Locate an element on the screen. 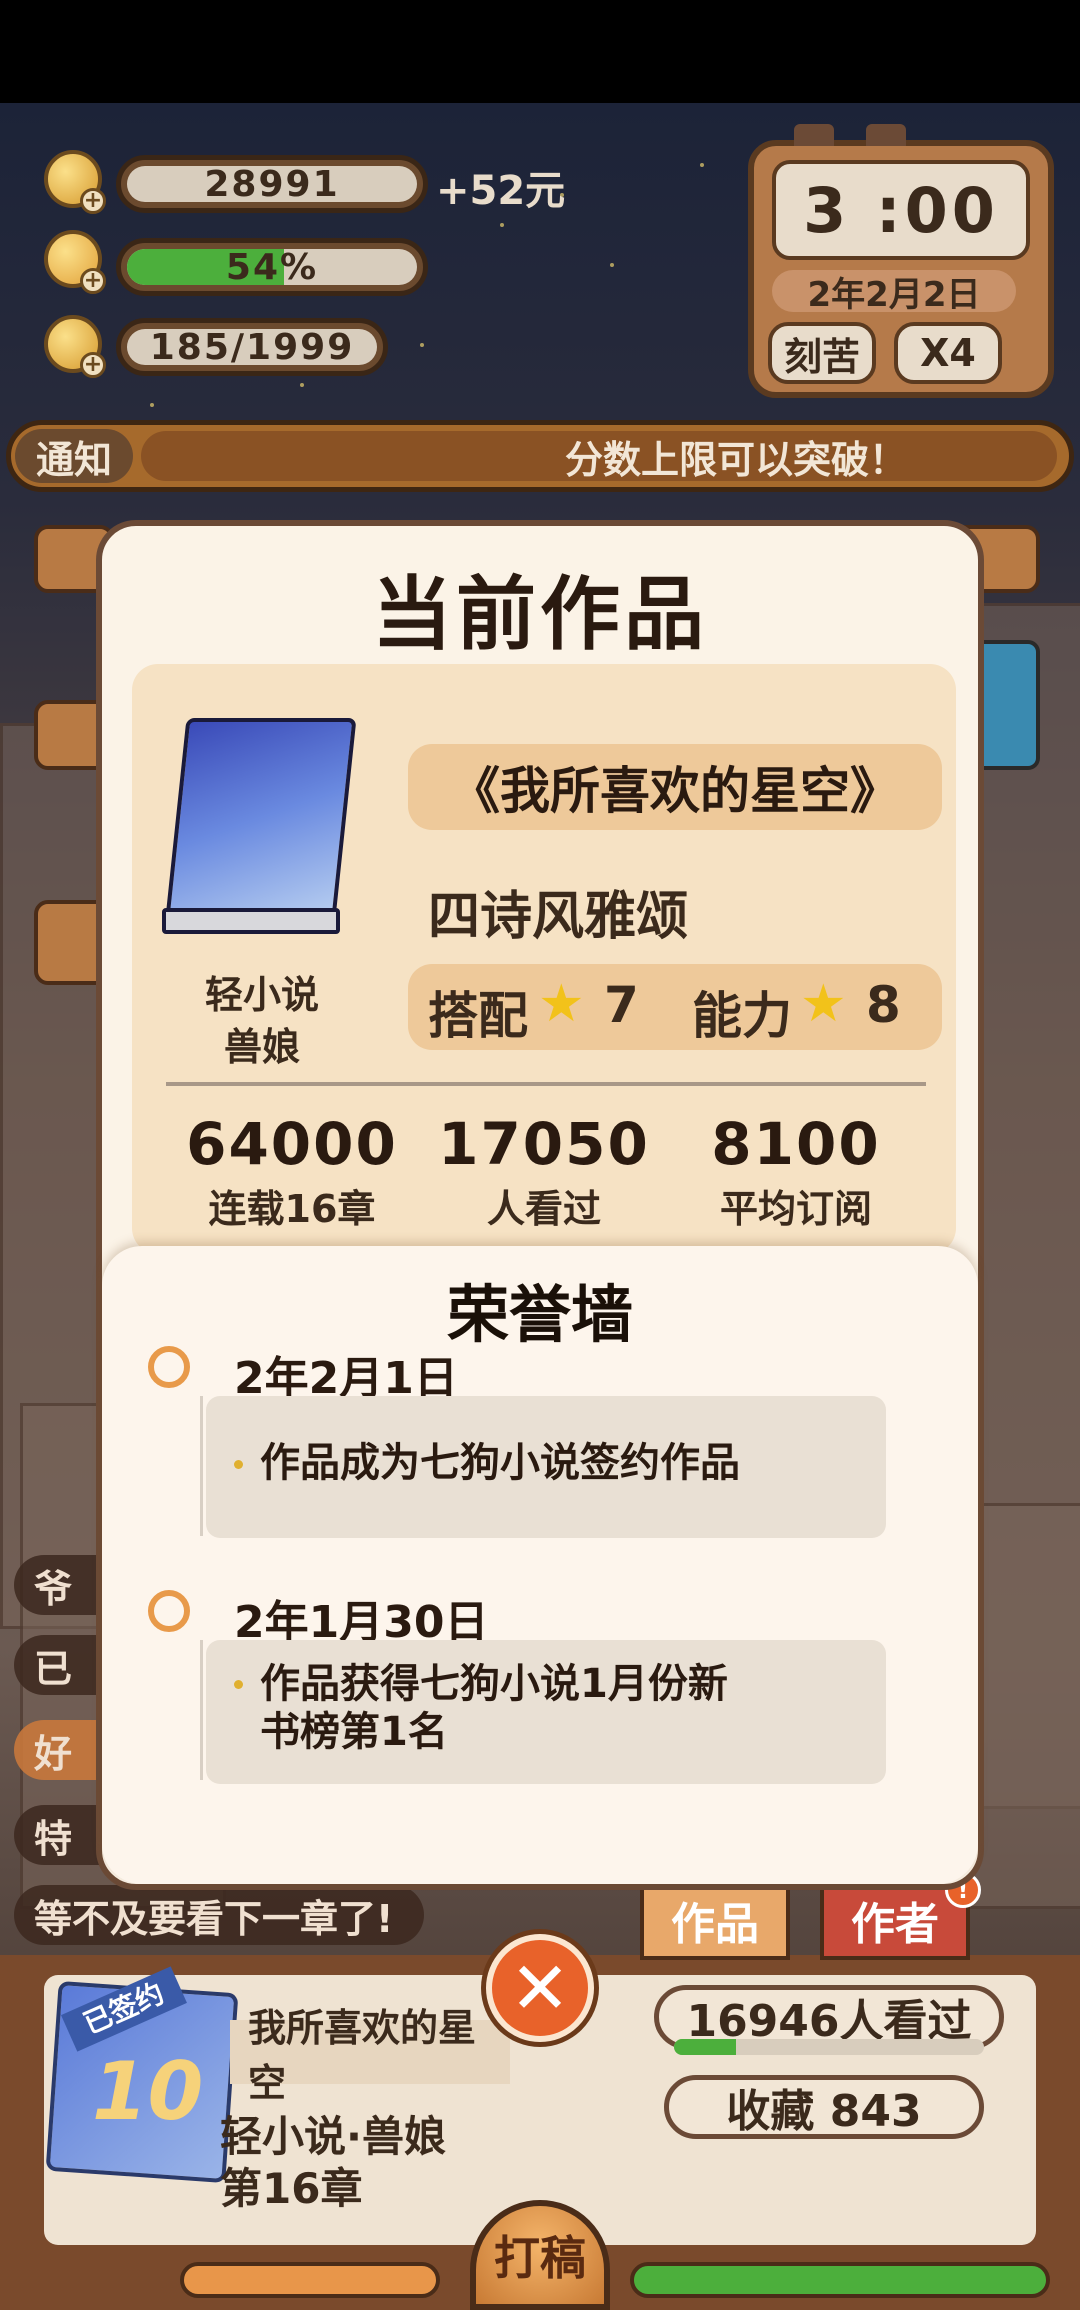  inspiration-value: 185/1999 is located at coordinates (252, 347).